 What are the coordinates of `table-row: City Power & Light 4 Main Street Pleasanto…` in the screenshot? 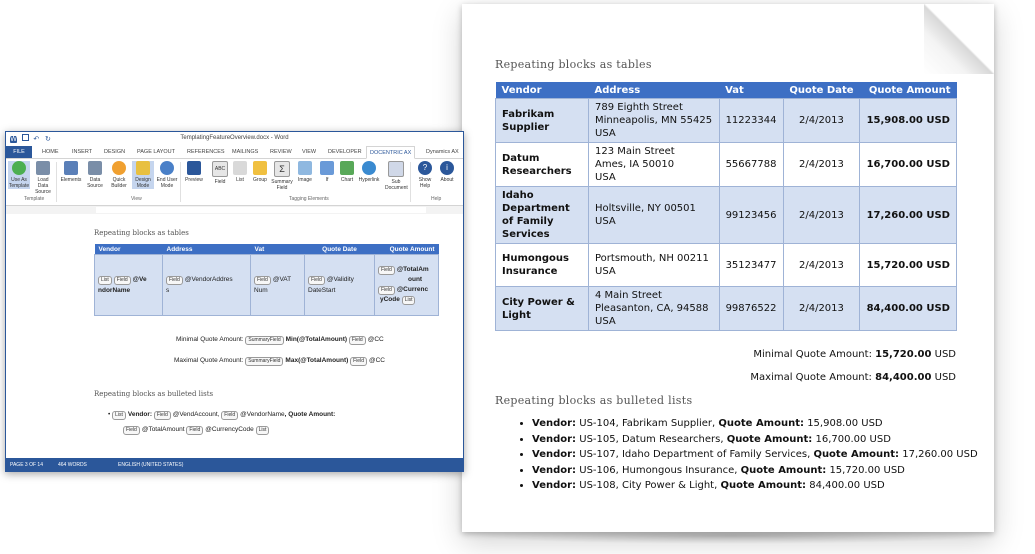 It's located at (726, 308).